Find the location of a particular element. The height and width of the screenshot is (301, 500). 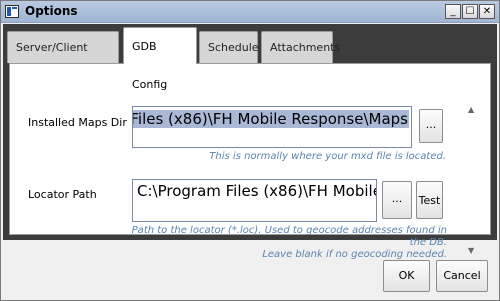

tab-gdb-config: GDB Config is located at coordinates (160, 59).